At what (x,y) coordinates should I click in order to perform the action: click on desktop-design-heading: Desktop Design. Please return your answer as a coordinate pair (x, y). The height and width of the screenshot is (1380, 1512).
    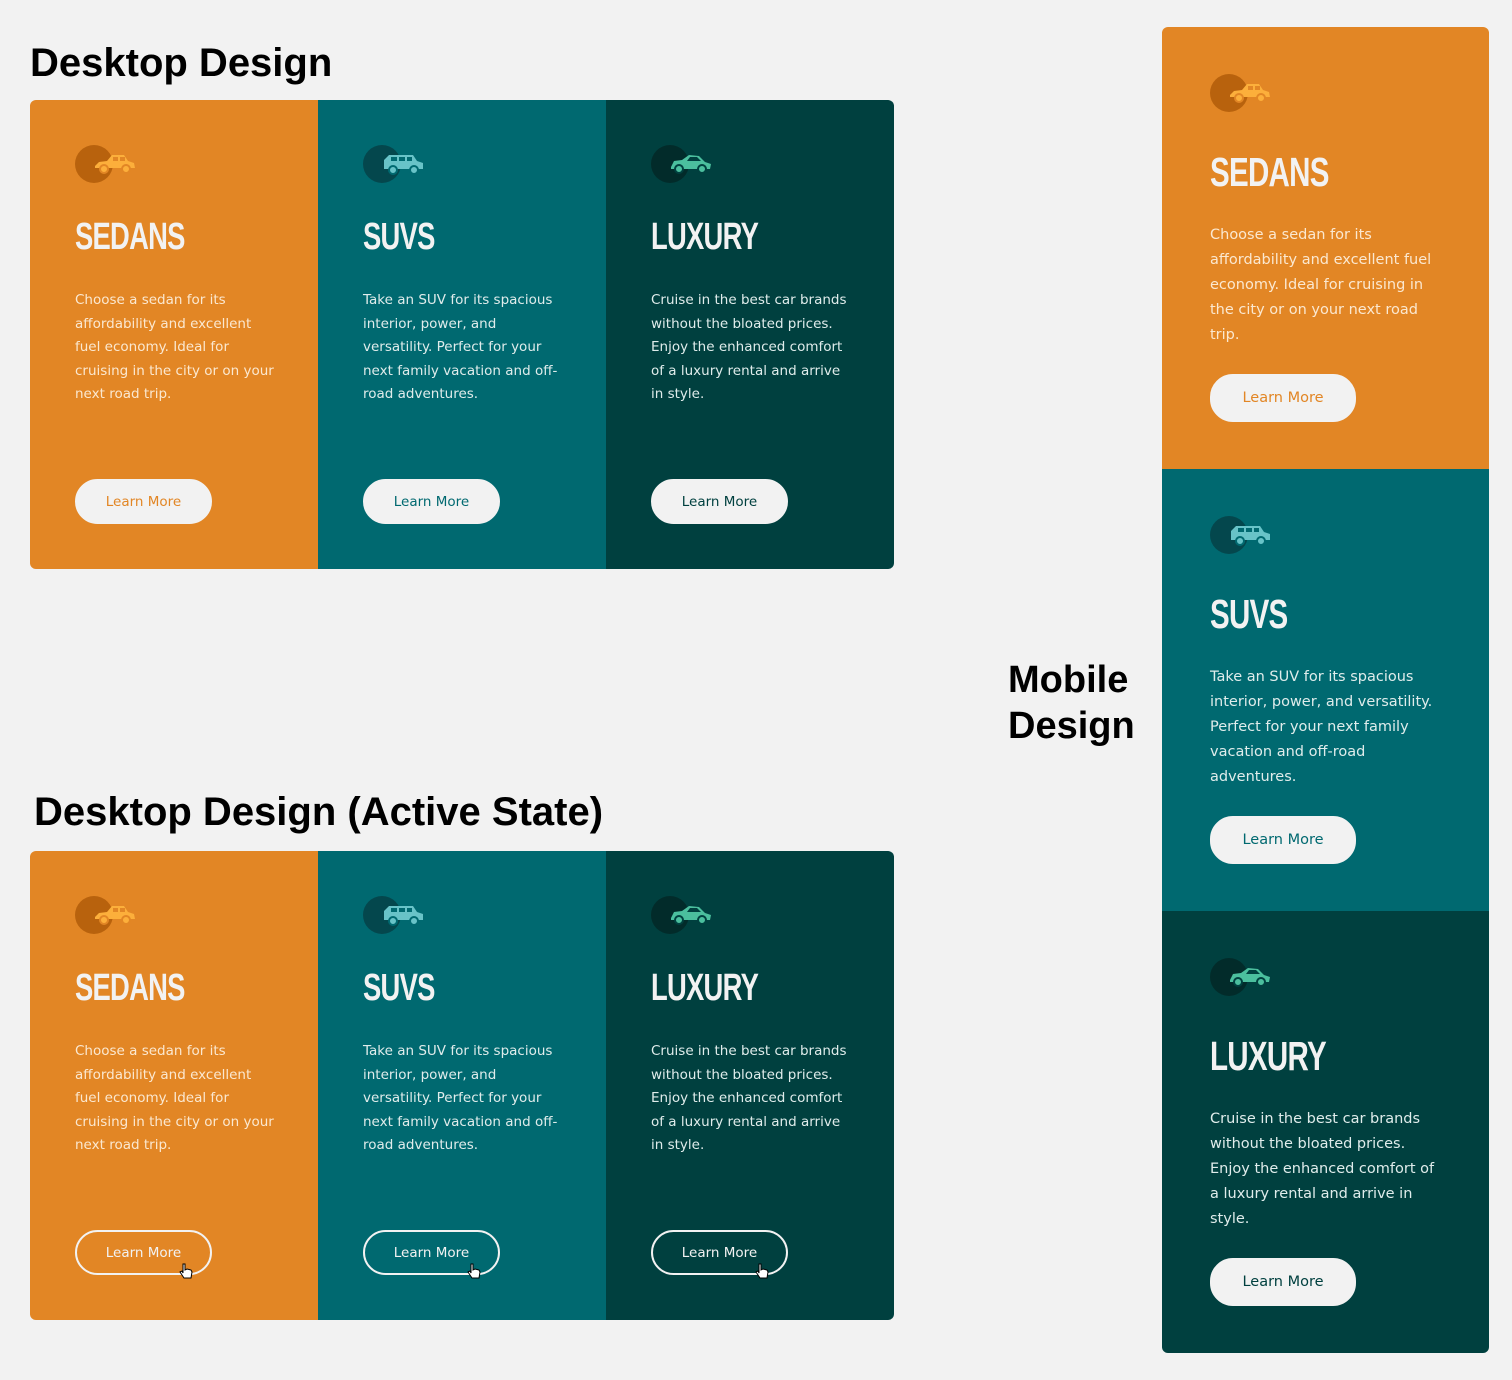
    Looking at the image, I should click on (181, 63).